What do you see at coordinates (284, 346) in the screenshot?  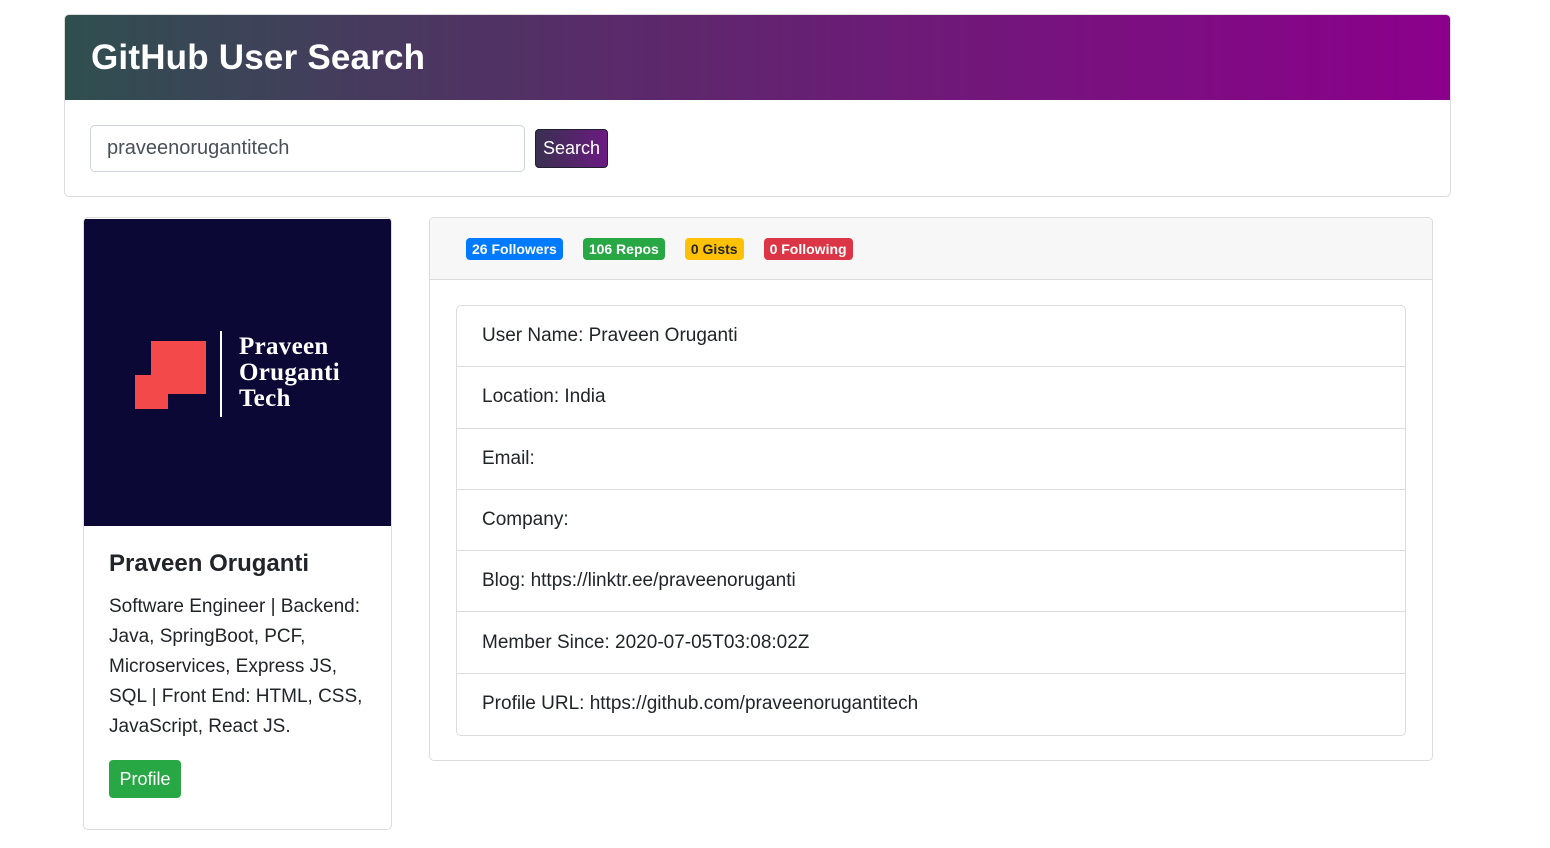 I see `logo-text-line-1: Praveen` at bounding box center [284, 346].